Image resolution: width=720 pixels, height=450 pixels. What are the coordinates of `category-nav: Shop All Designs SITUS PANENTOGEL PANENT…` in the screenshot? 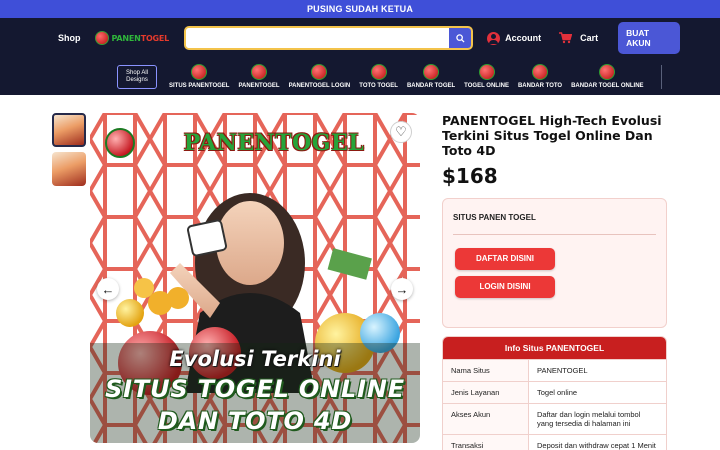 It's located at (360, 76).